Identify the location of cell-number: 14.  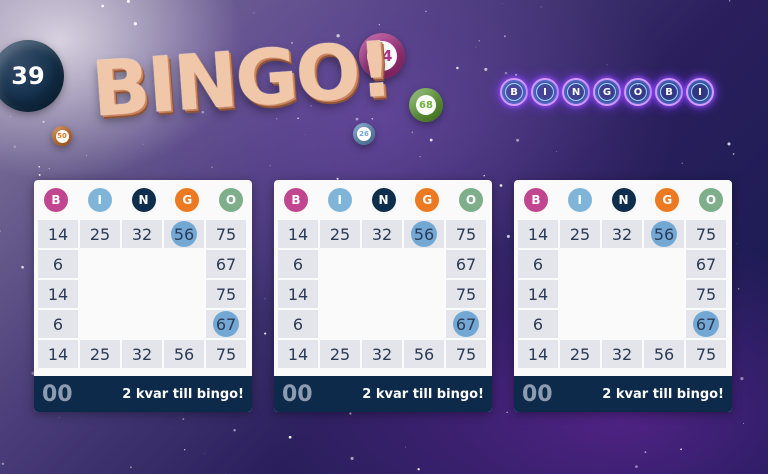
(538, 234).